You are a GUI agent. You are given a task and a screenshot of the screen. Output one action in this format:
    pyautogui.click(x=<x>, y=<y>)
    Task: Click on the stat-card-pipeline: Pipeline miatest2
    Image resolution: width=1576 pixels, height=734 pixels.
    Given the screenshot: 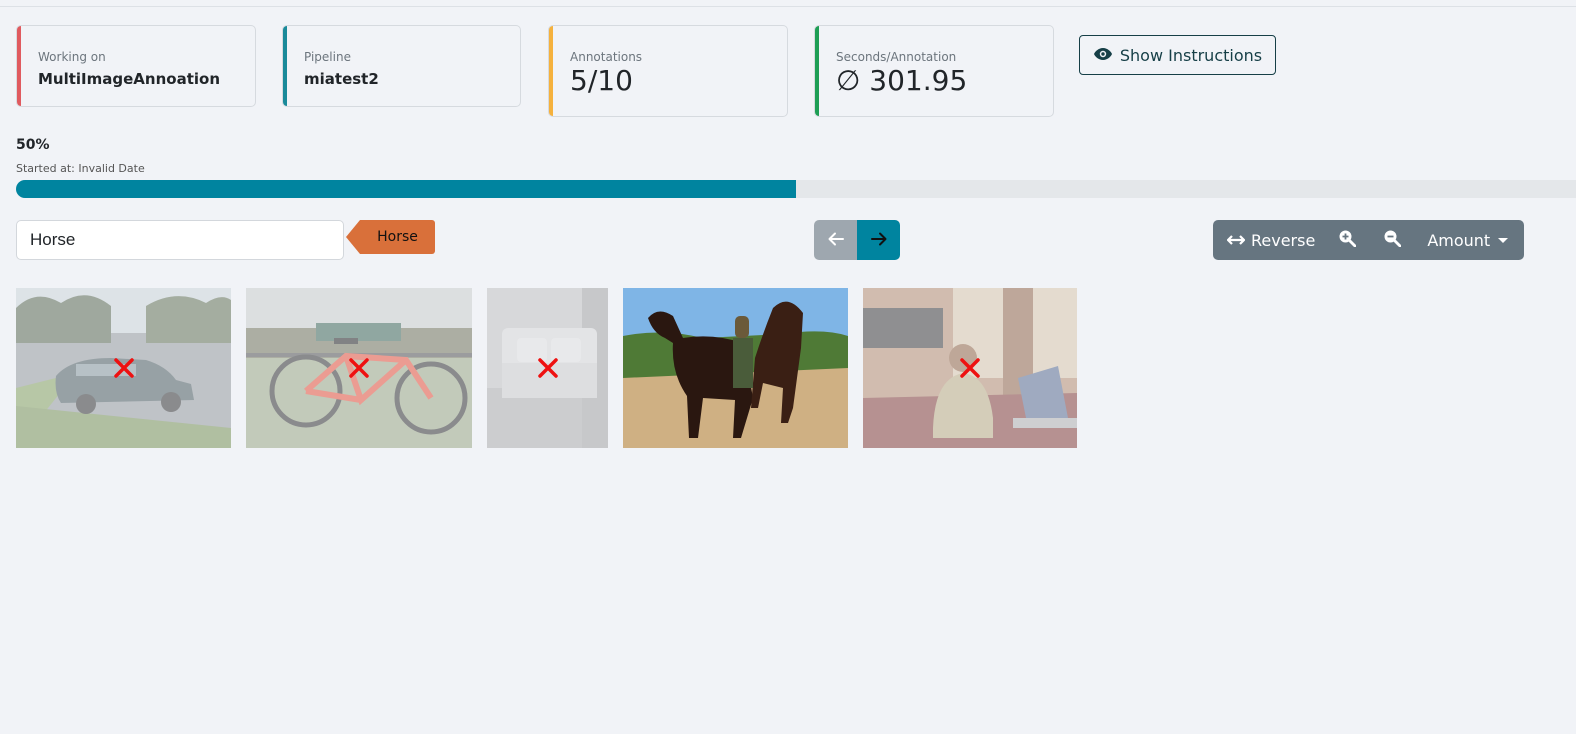 What is the action you would take?
    pyautogui.click(x=401, y=66)
    